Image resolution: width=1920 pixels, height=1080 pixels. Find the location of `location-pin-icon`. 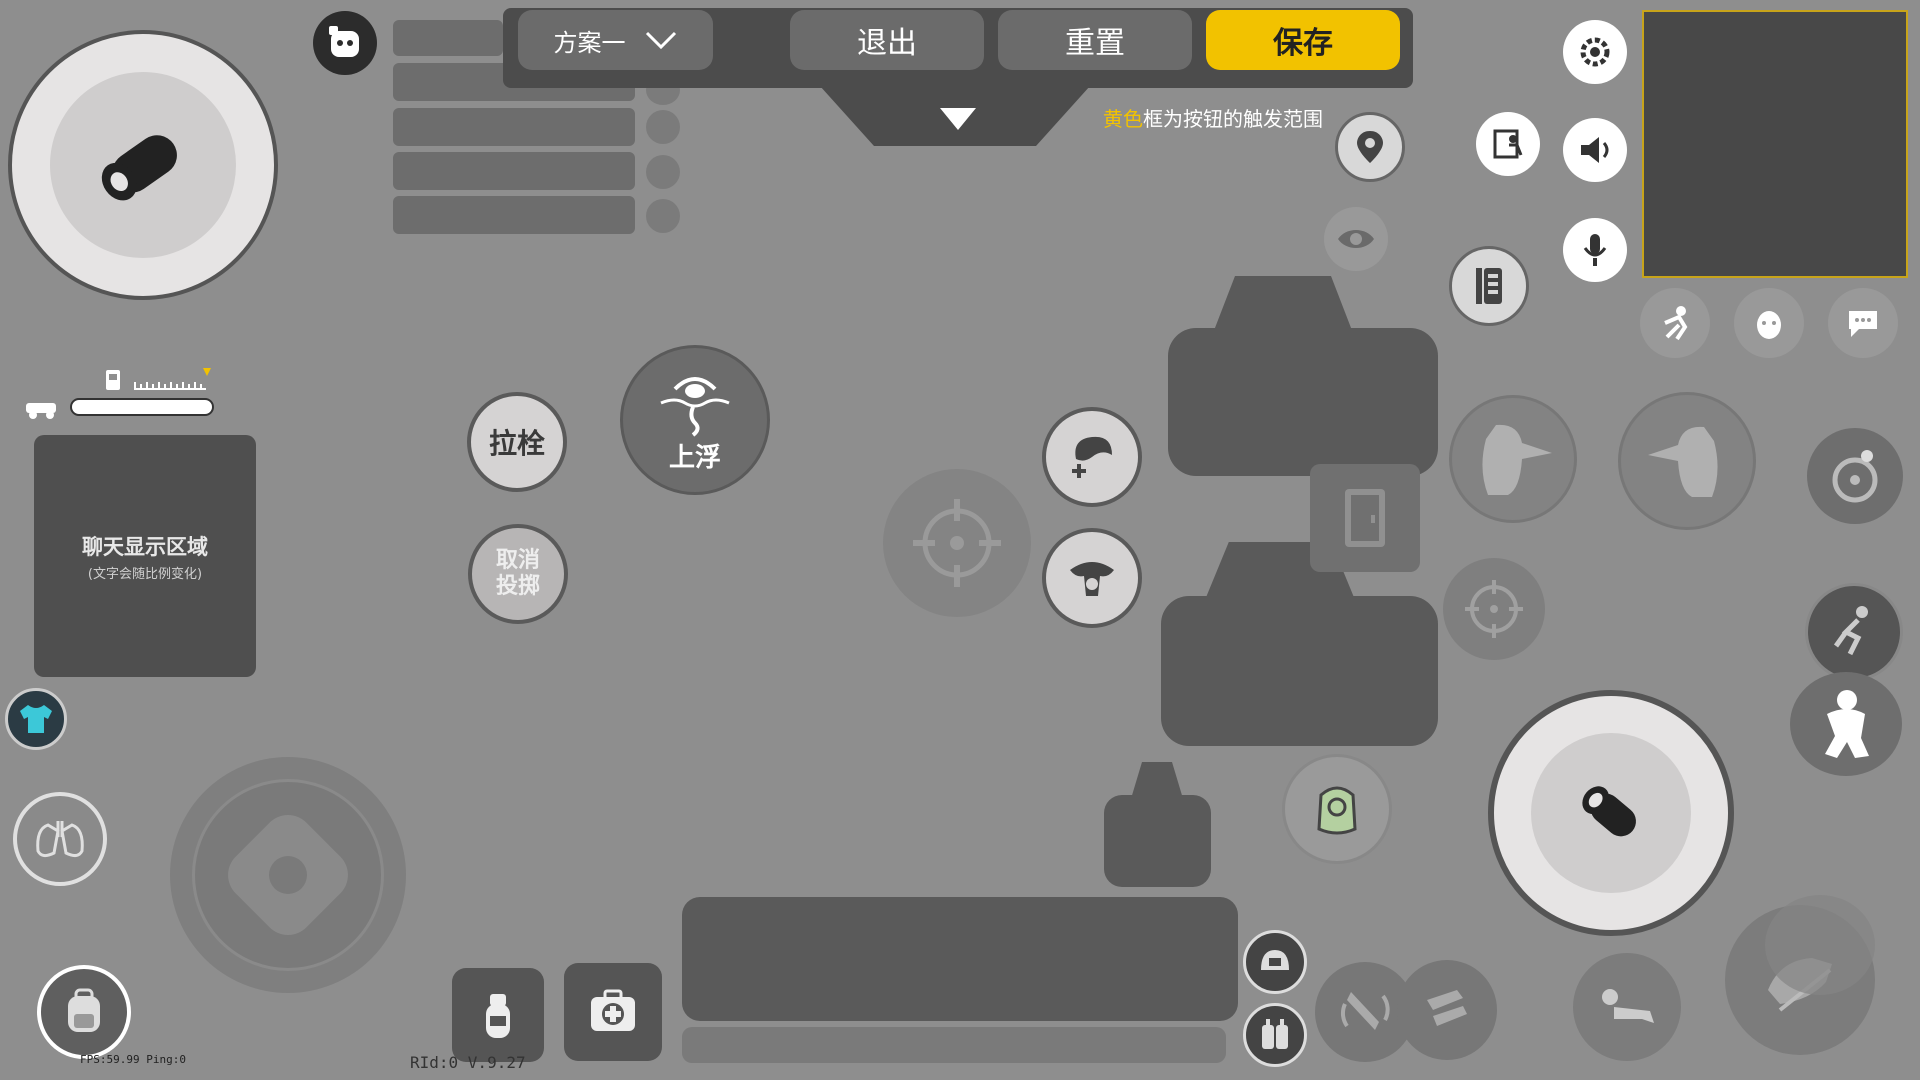

location-pin-icon is located at coordinates (1370, 147).